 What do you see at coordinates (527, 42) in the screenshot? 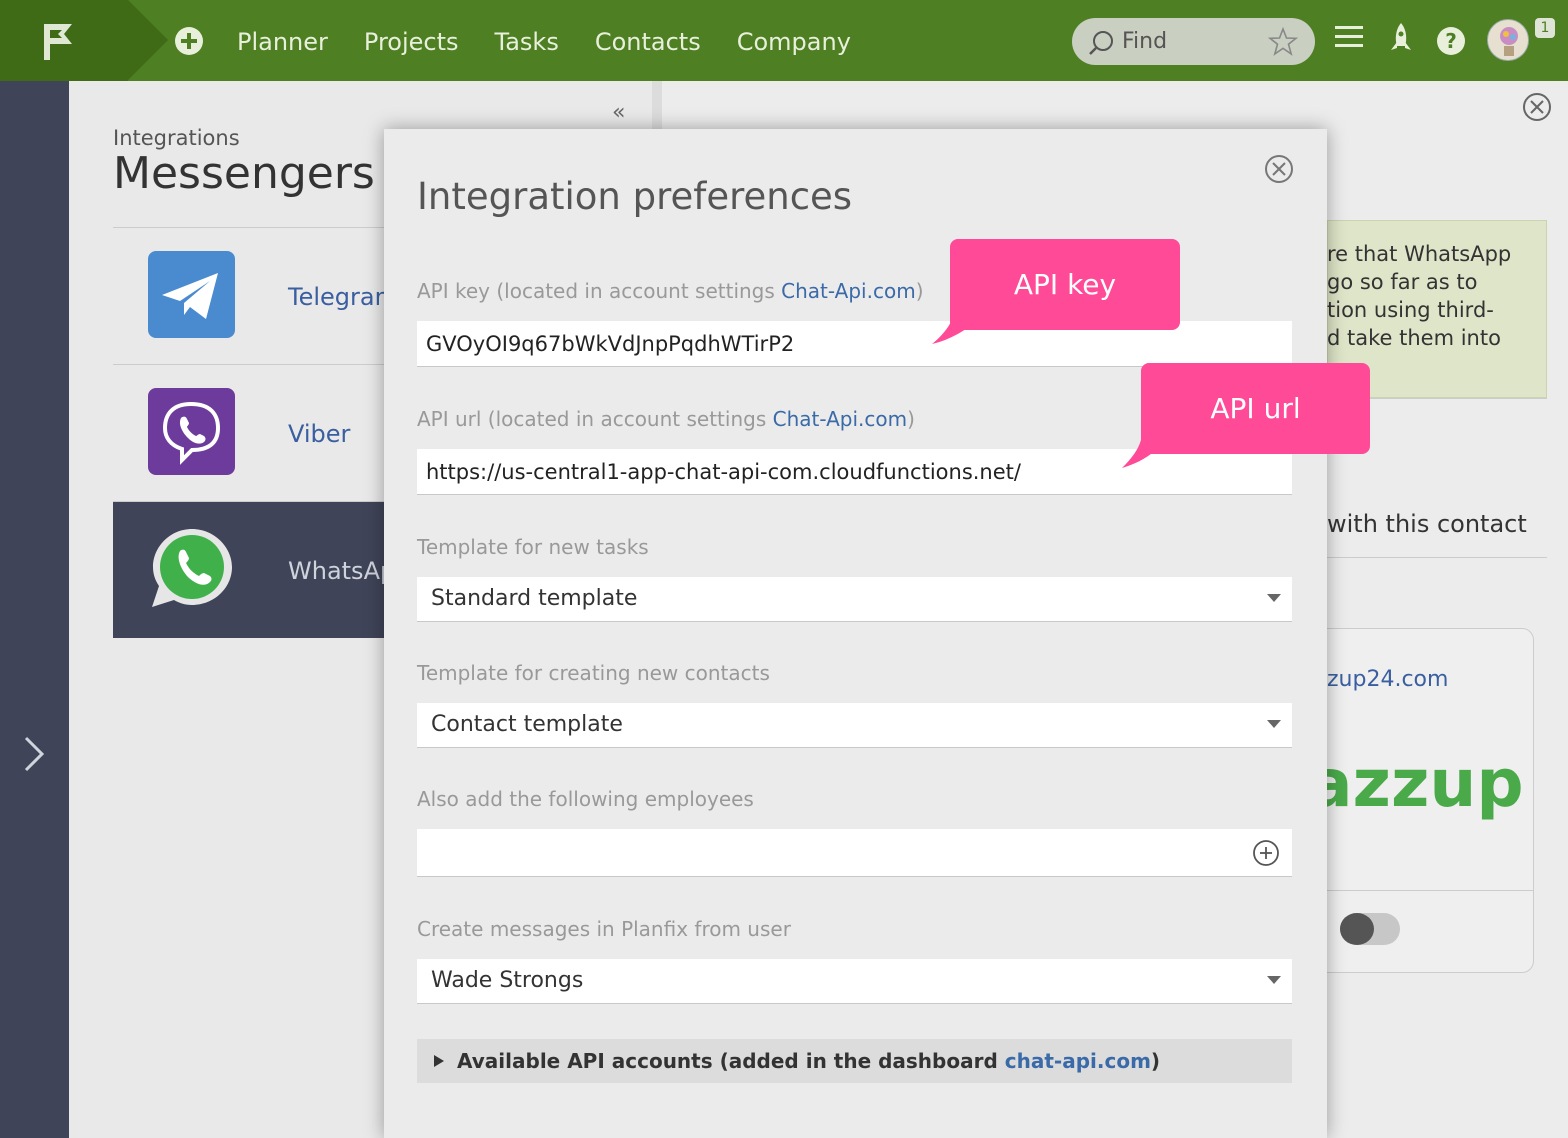
I see `nav-tasks: Tasks` at bounding box center [527, 42].